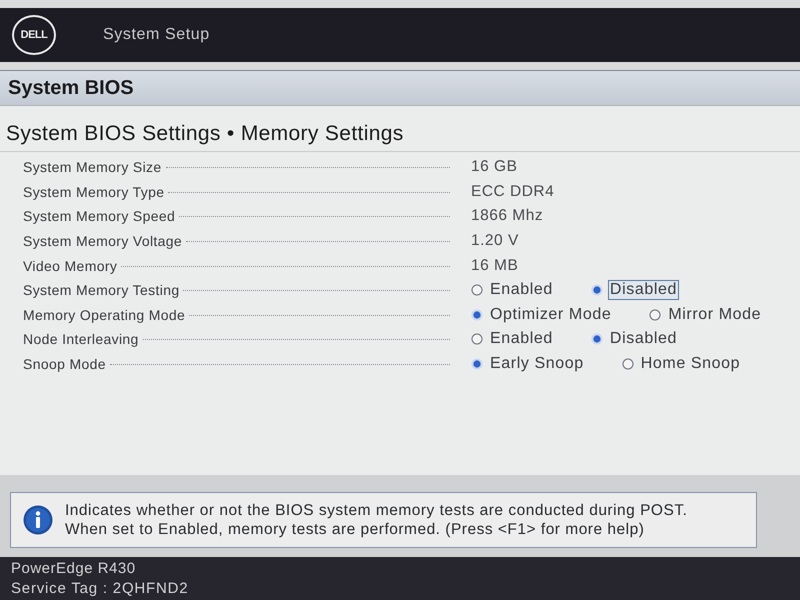  Describe the element at coordinates (101, 290) in the screenshot. I see `setting-label: System Memory Testing` at that location.